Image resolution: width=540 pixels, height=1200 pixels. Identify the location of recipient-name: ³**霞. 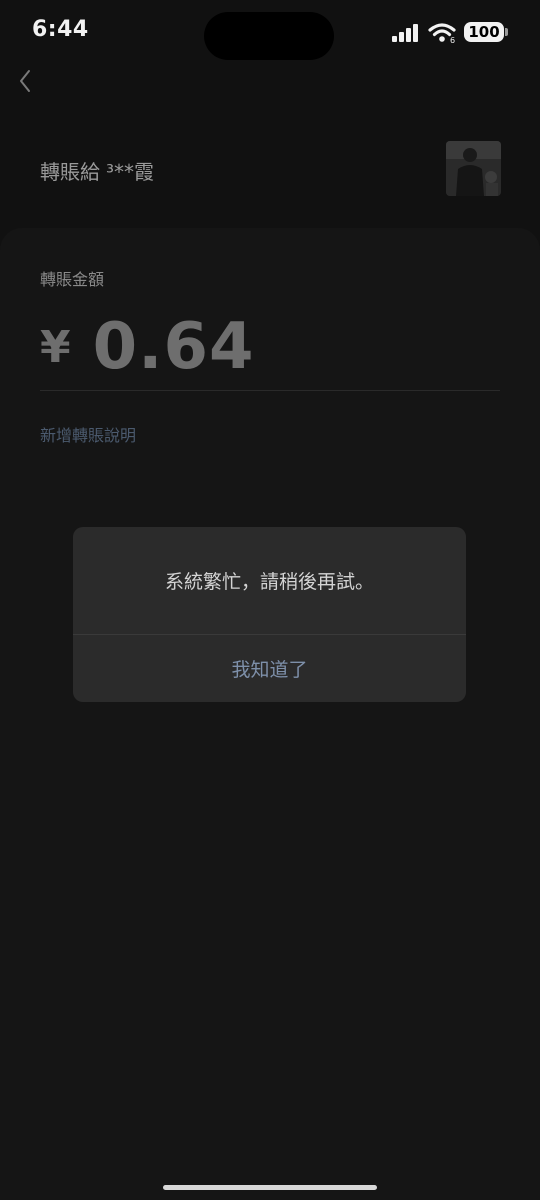
(130, 172).